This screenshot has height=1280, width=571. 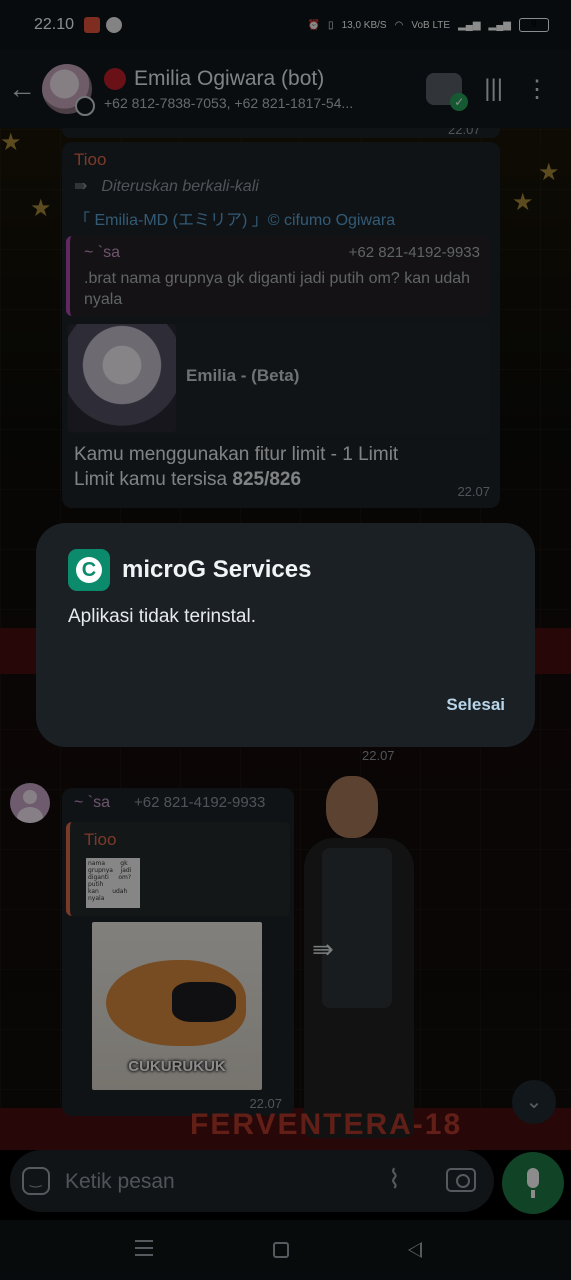 What do you see at coordinates (89, 570) in the screenshot?
I see `microg-app-icon` at bounding box center [89, 570].